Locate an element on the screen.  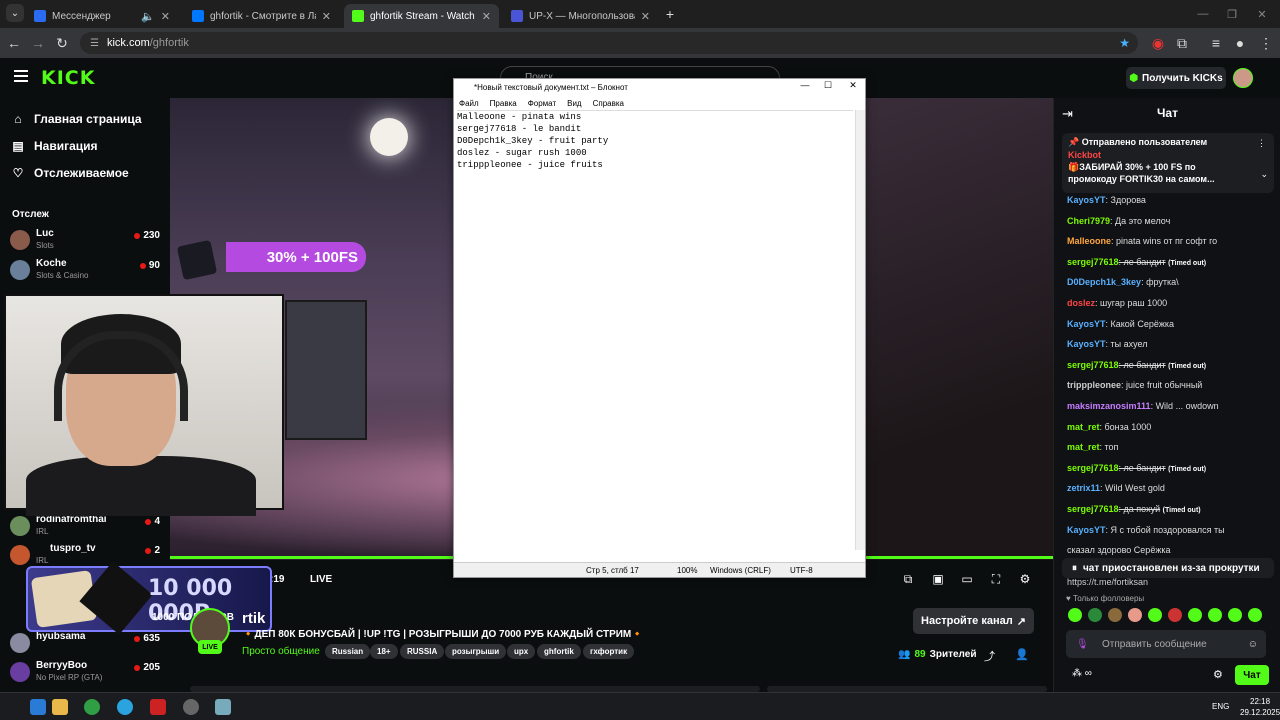
tag: 18+ is located at coordinates (384, 651).